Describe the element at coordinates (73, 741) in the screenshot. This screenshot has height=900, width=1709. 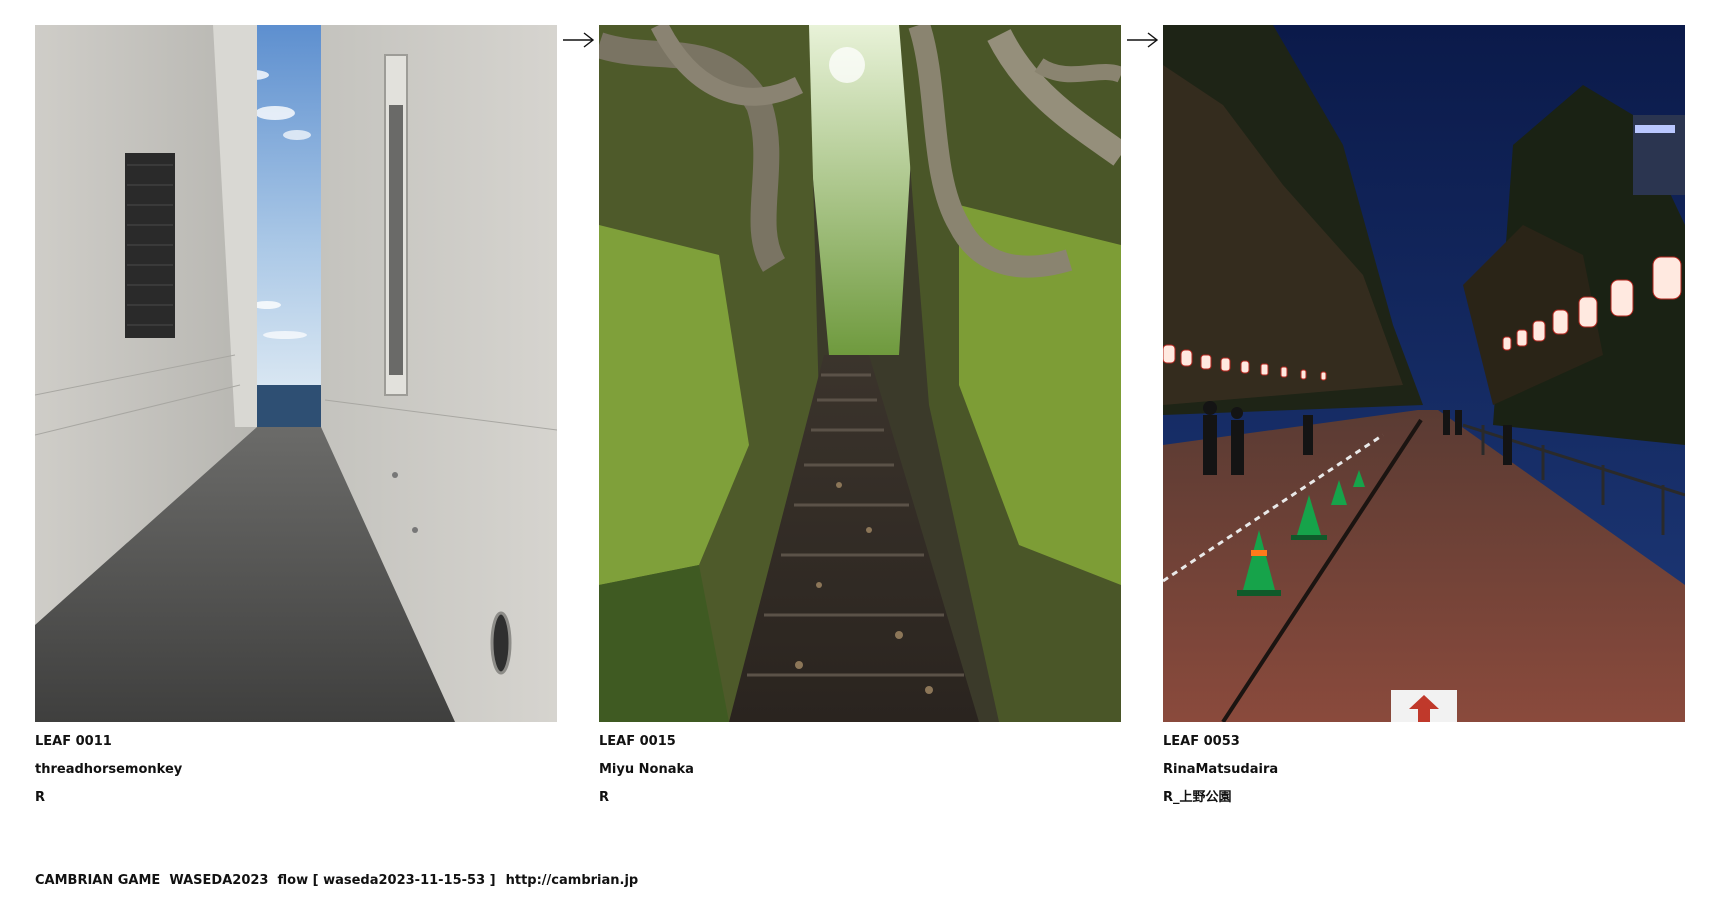
I see `leaf-id: LEAF 0011` at that location.